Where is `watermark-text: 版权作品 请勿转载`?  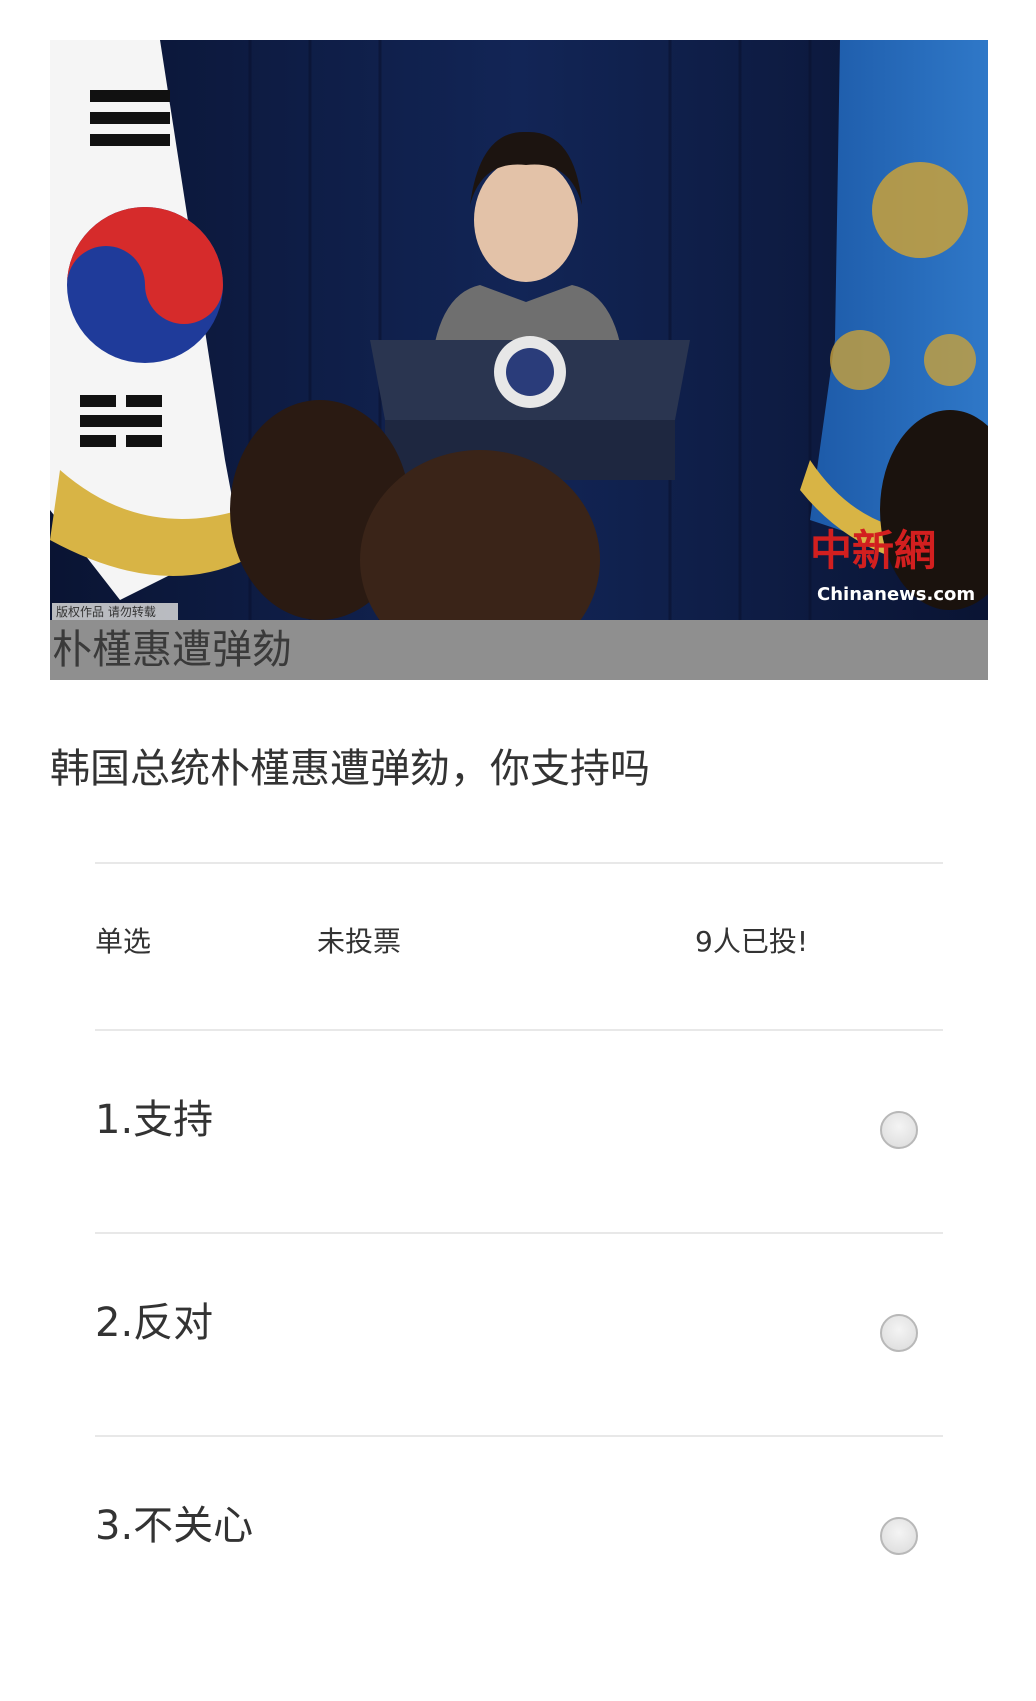
watermark-text: 版权作品 请勿转载 is located at coordinates (106, 611).